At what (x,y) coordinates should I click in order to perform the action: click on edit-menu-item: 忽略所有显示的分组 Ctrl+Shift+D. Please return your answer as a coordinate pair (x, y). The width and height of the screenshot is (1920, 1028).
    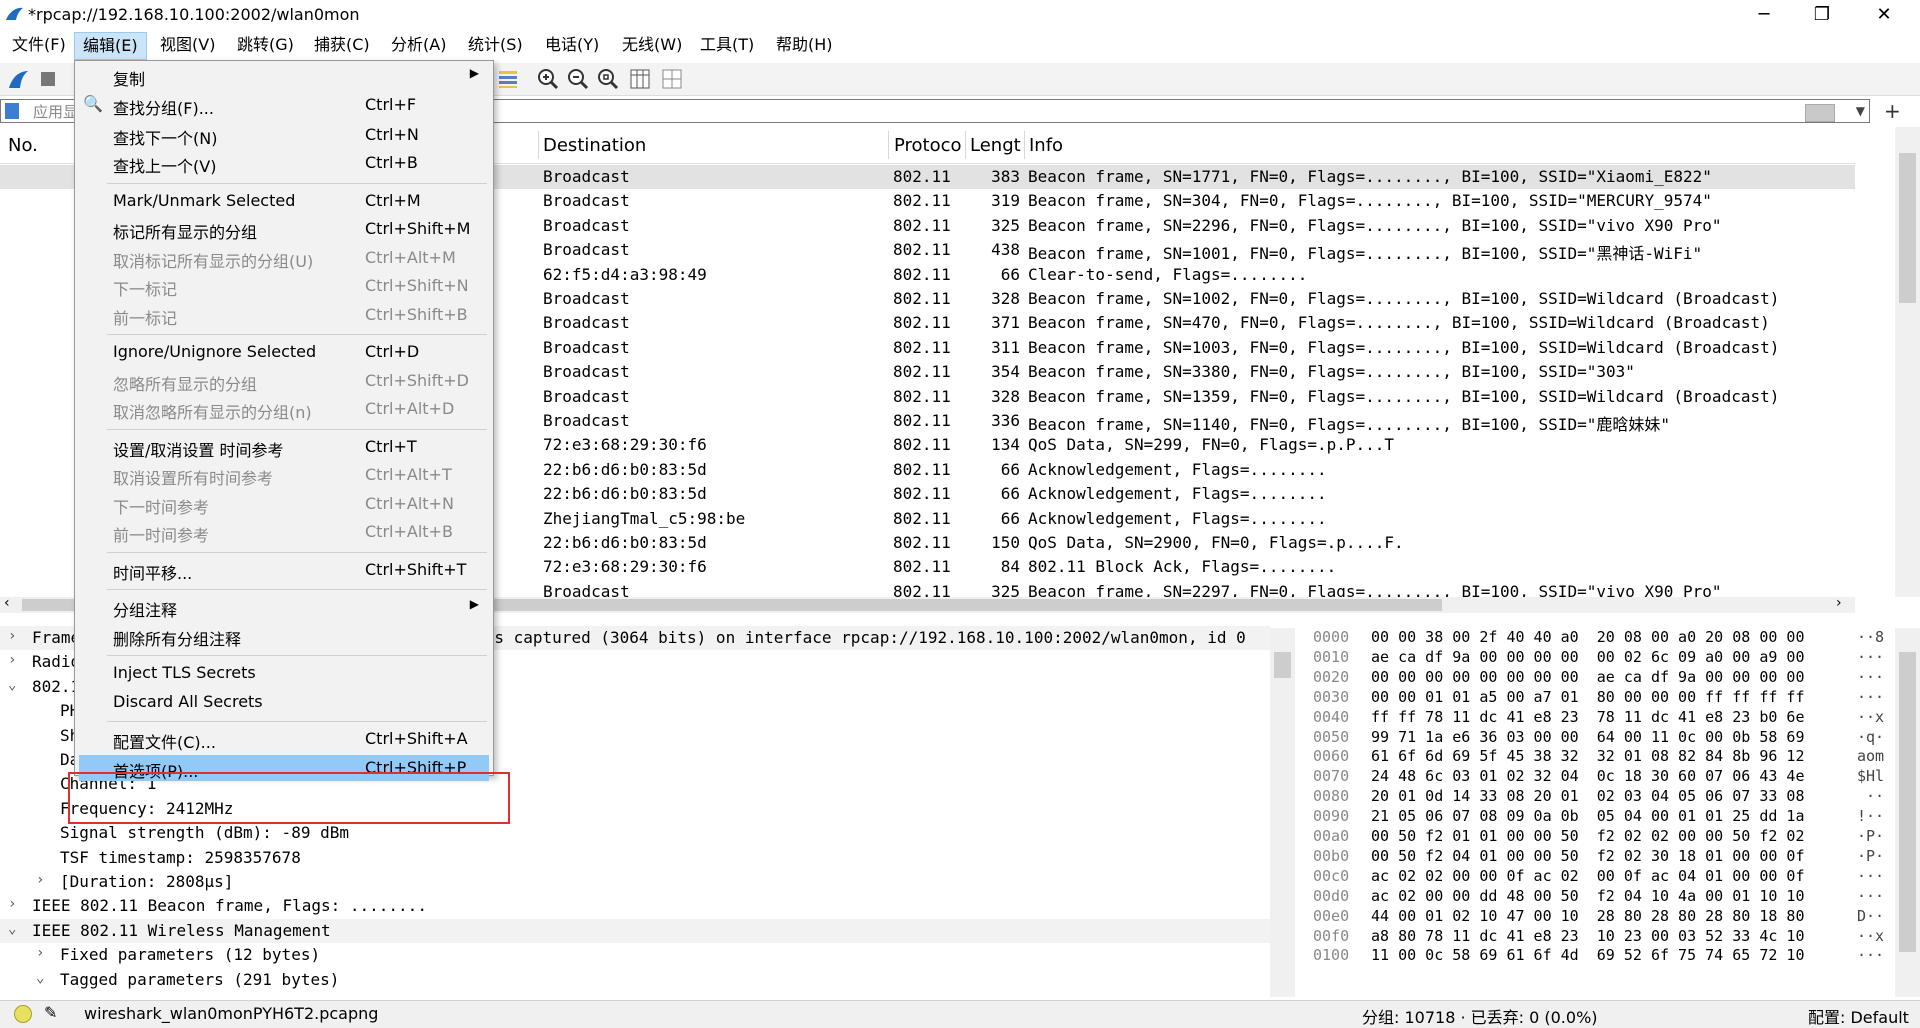
    Looking at the image, I should click on (284, 381).